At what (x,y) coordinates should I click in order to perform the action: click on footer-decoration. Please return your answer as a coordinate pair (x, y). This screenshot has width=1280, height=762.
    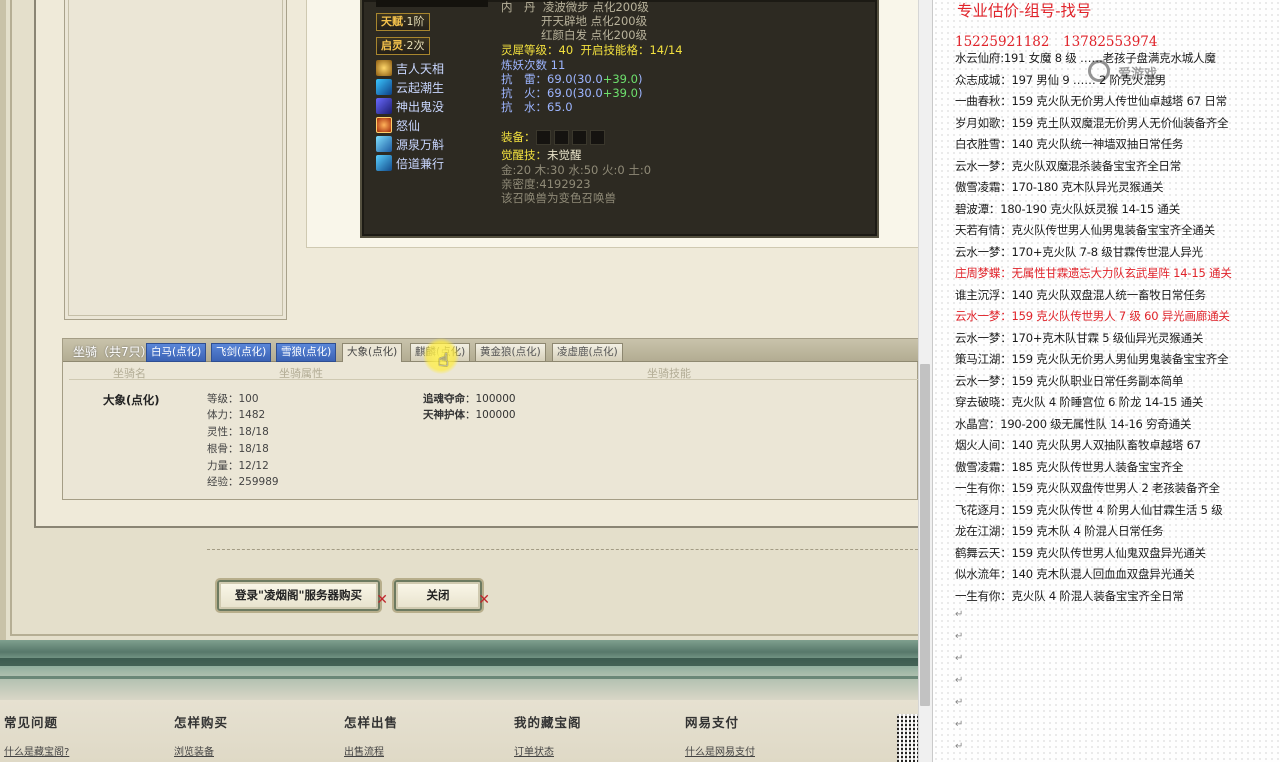
    Looking at the image, I should click on (459, 670).